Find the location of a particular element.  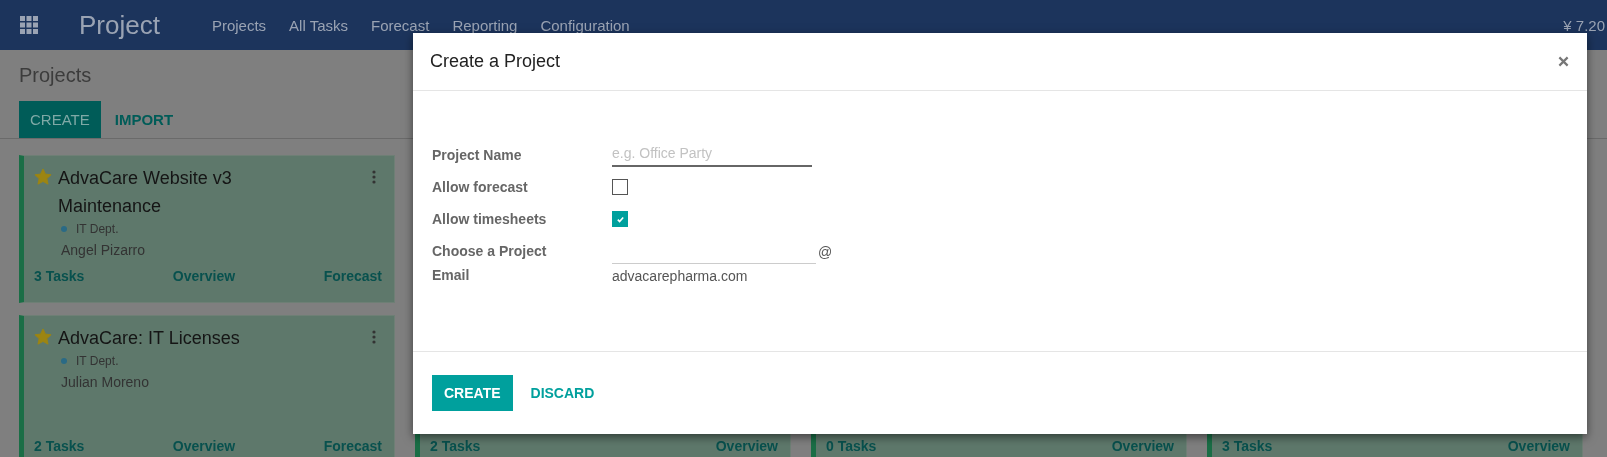

manager-name: Julian Moreno is located at coordinates (105, 382).